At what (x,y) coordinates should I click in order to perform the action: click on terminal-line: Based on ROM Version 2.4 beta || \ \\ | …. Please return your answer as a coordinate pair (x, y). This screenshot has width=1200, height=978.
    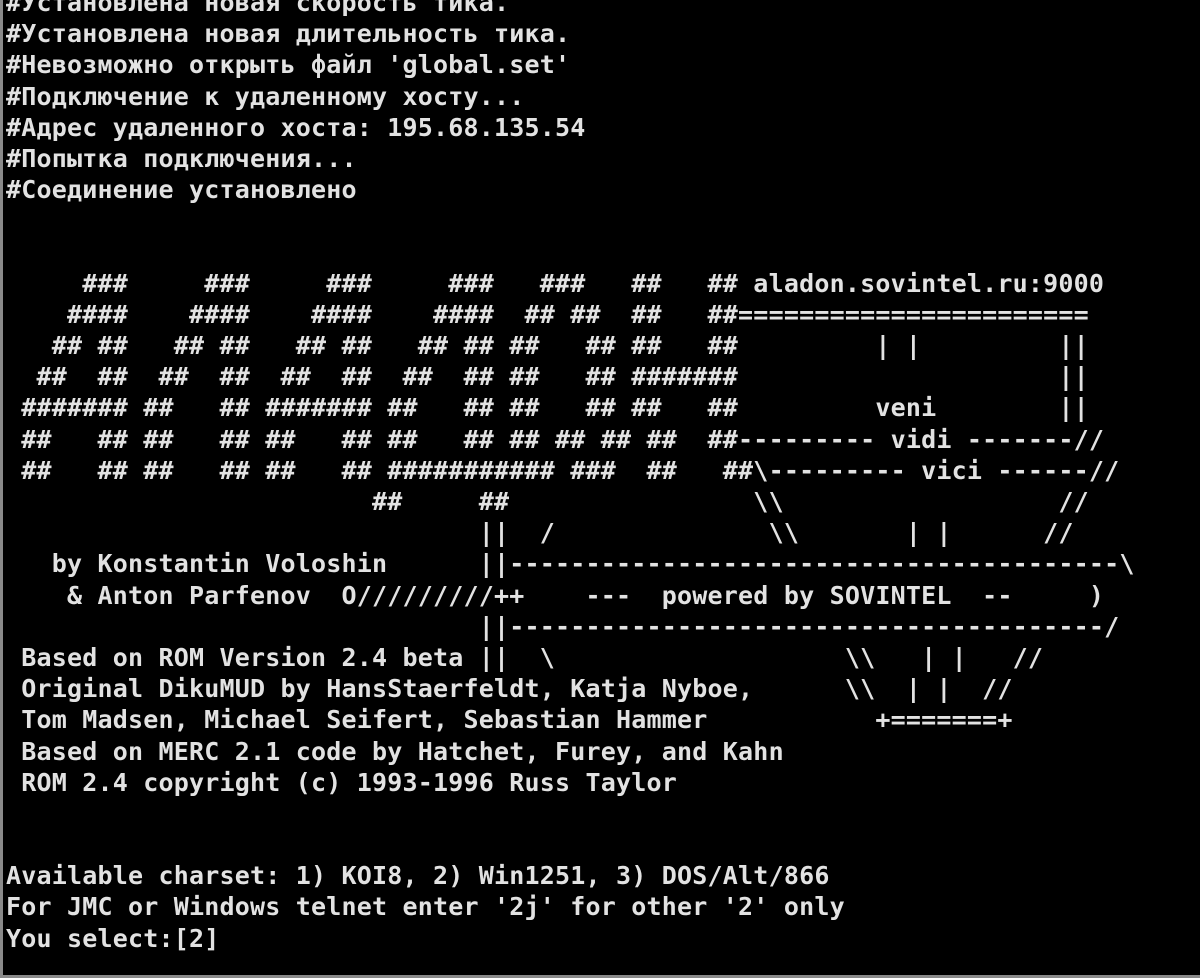
    Looking at the image, I should click on (525, 657).